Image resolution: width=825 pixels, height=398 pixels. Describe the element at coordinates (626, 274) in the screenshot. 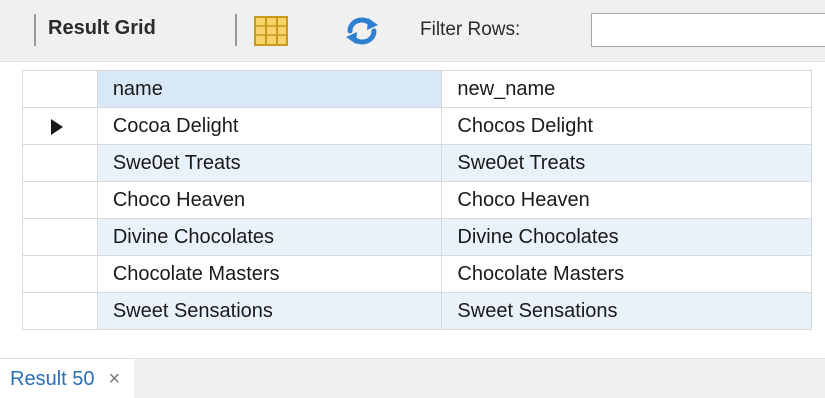

I see `cell-new-name: Chocolate Masters` at that location.